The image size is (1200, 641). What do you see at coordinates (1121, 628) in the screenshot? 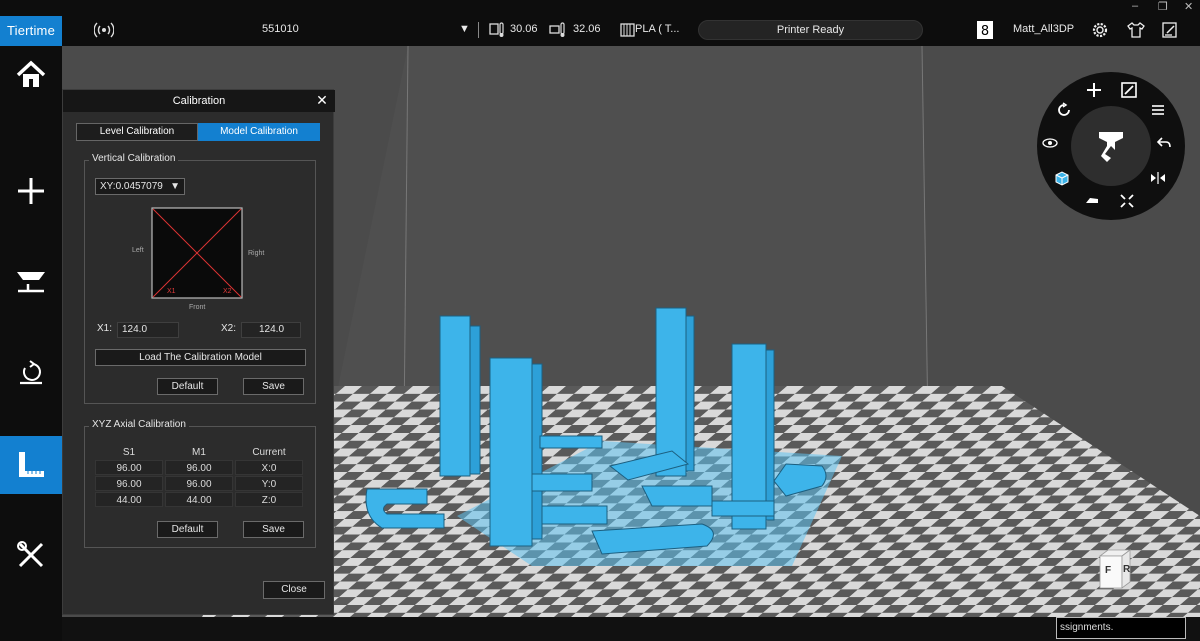
I see `assignments-text: ssignments.` at bounding box center [1121, 628].